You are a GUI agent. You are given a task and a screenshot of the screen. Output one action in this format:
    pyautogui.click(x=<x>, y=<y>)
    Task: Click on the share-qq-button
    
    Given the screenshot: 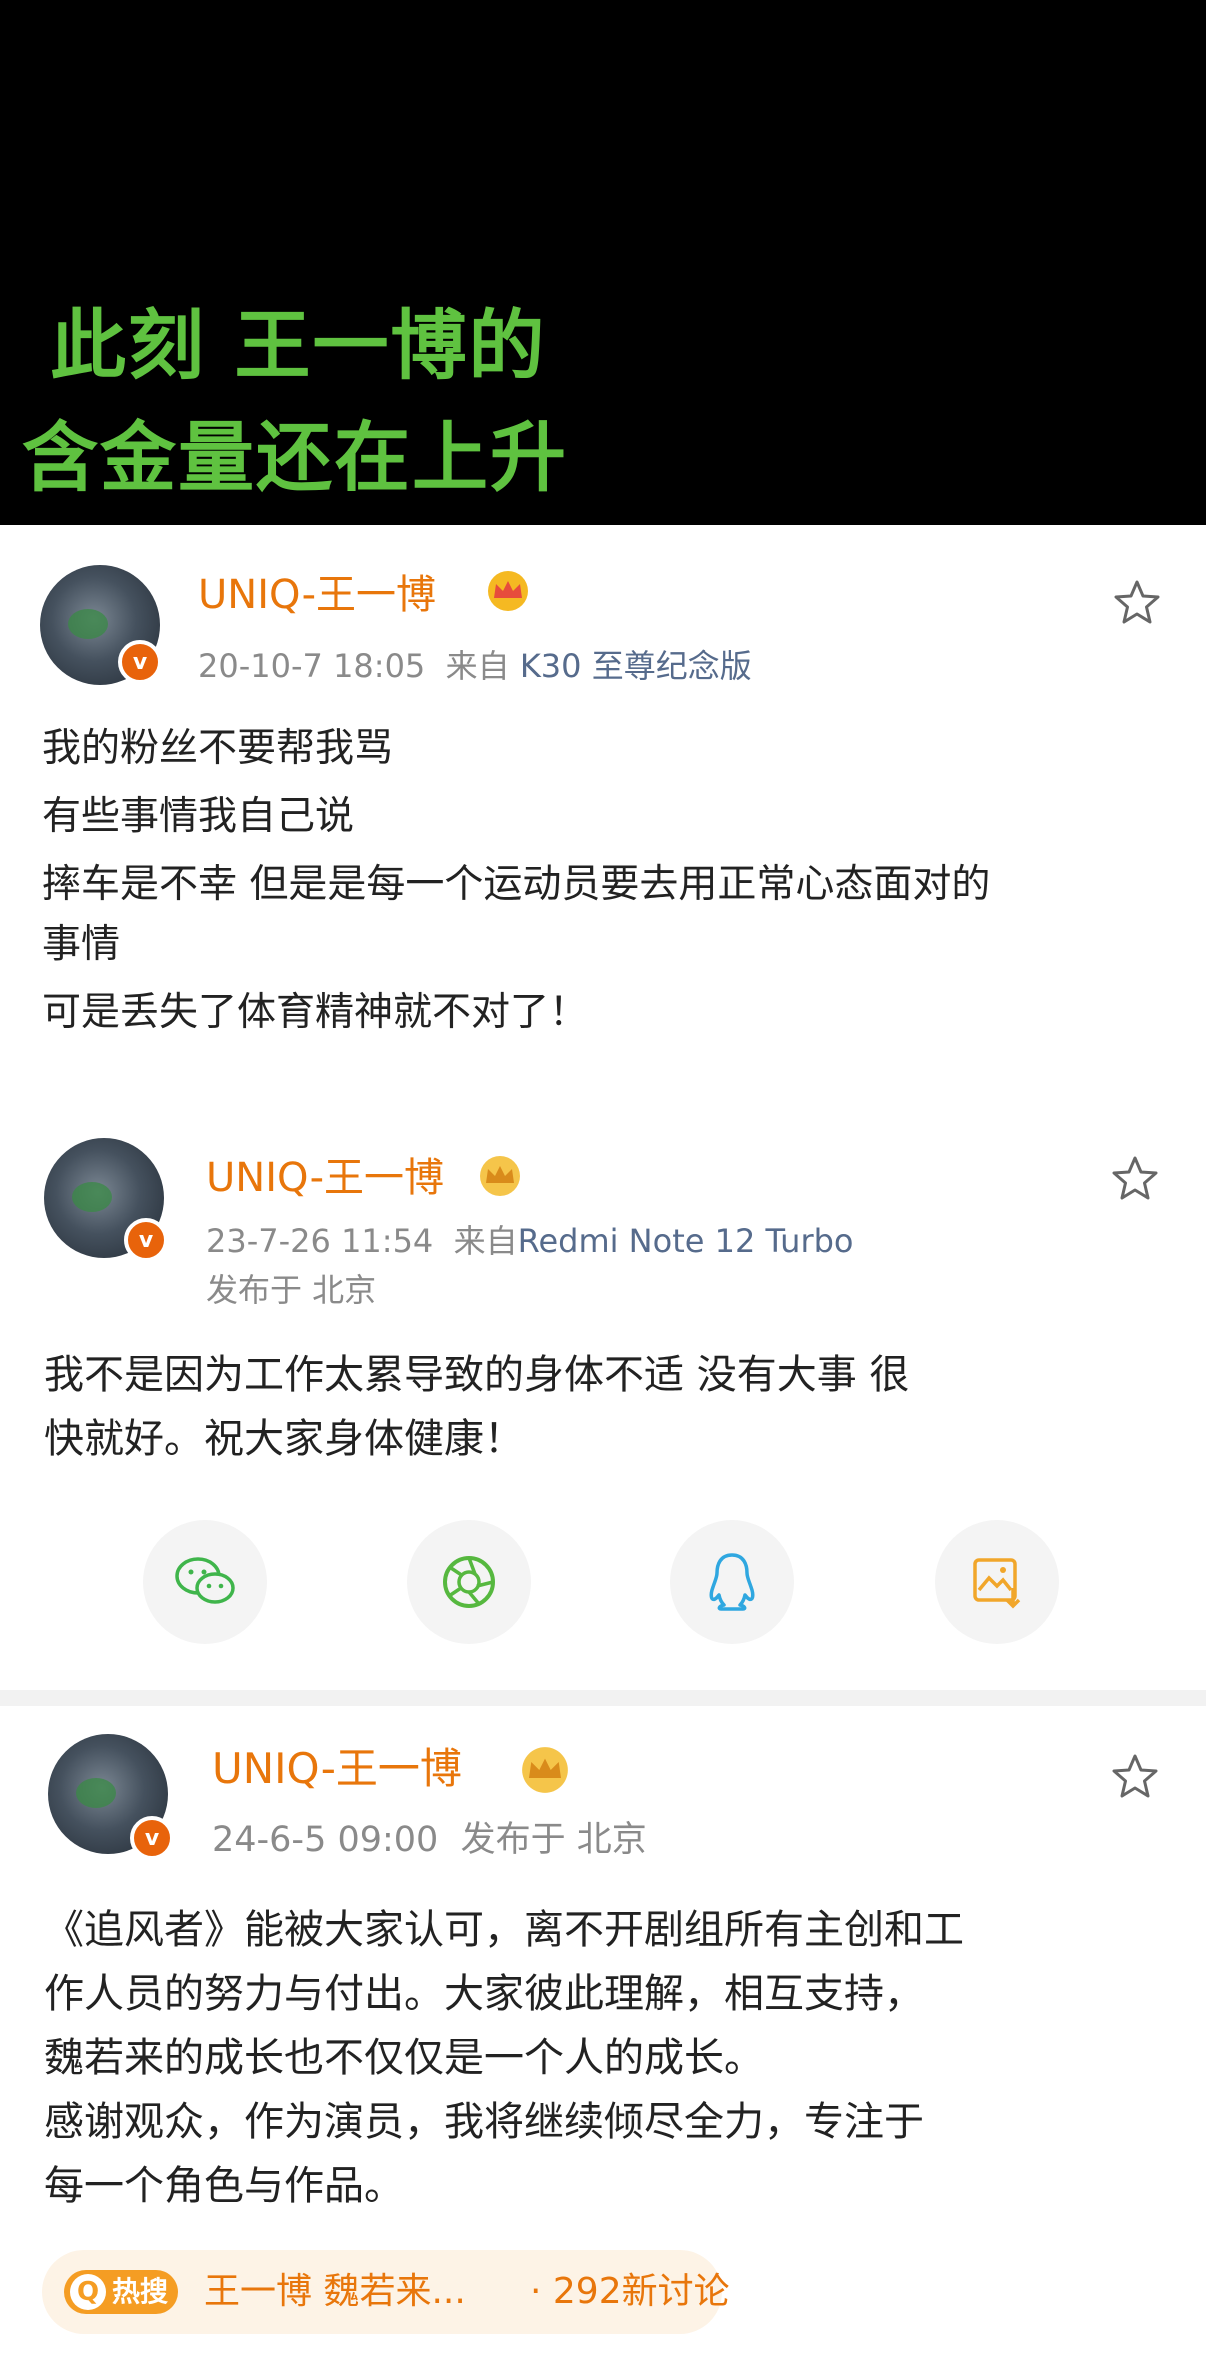 What is the action you would take?
    pyautogui.click(x=732, y=1582)
    